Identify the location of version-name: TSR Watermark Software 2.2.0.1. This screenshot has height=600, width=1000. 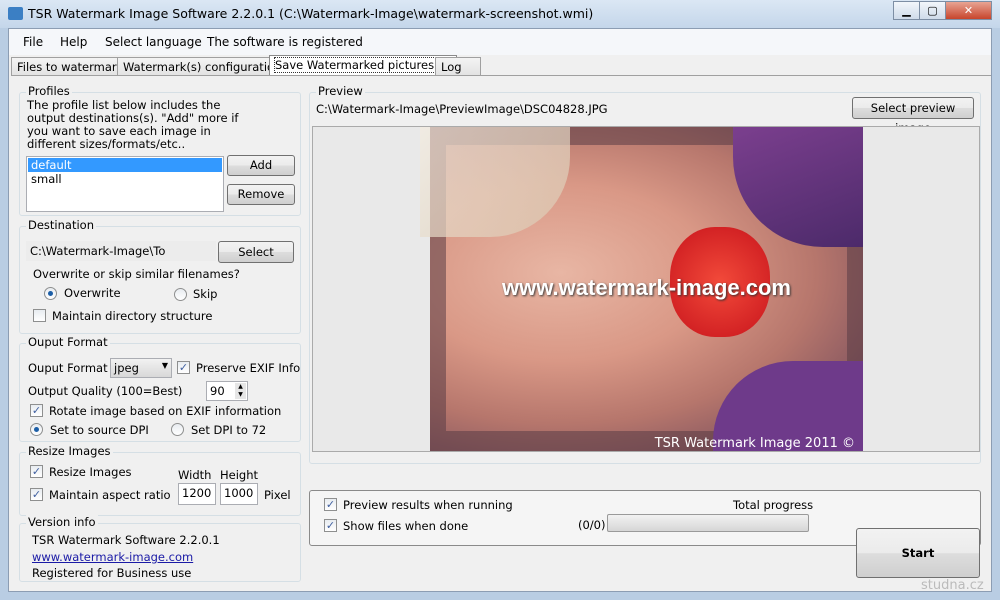
(126, 540).